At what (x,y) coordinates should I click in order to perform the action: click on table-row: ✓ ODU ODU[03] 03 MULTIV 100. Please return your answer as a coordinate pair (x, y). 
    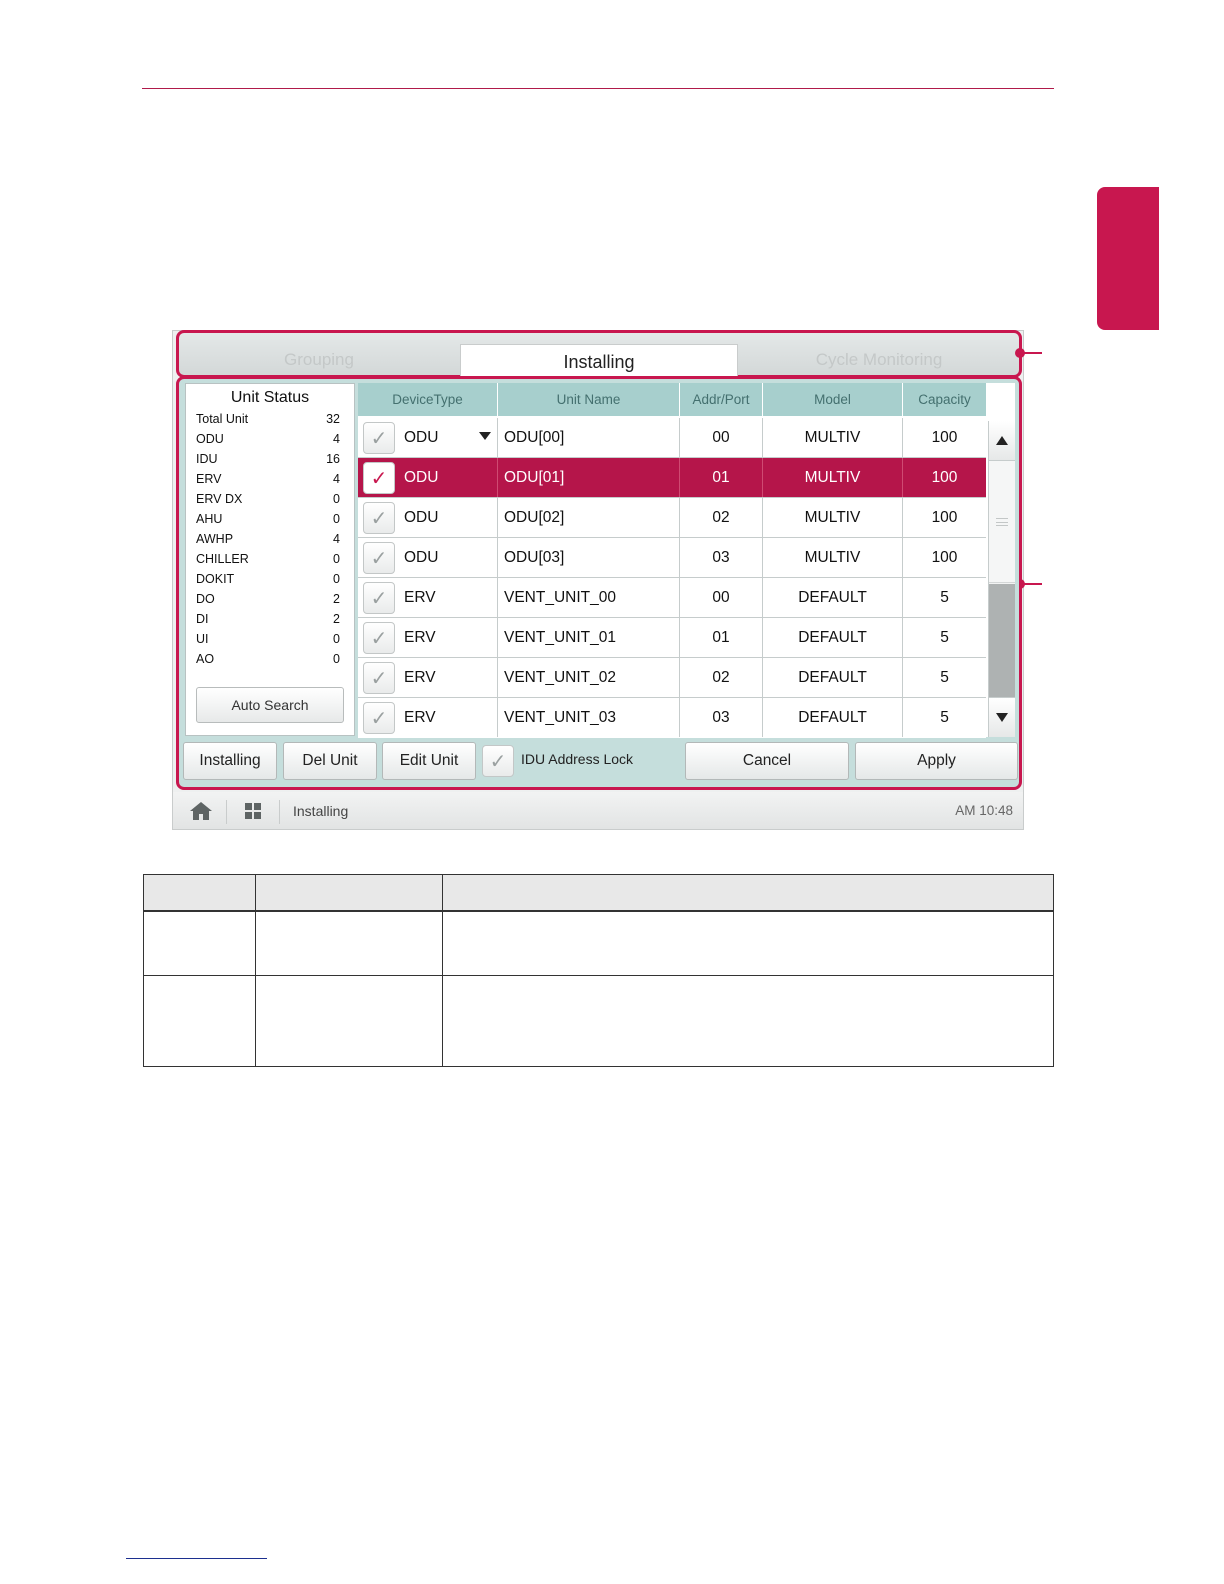
    Looking at the image, I should click on (672, 558).